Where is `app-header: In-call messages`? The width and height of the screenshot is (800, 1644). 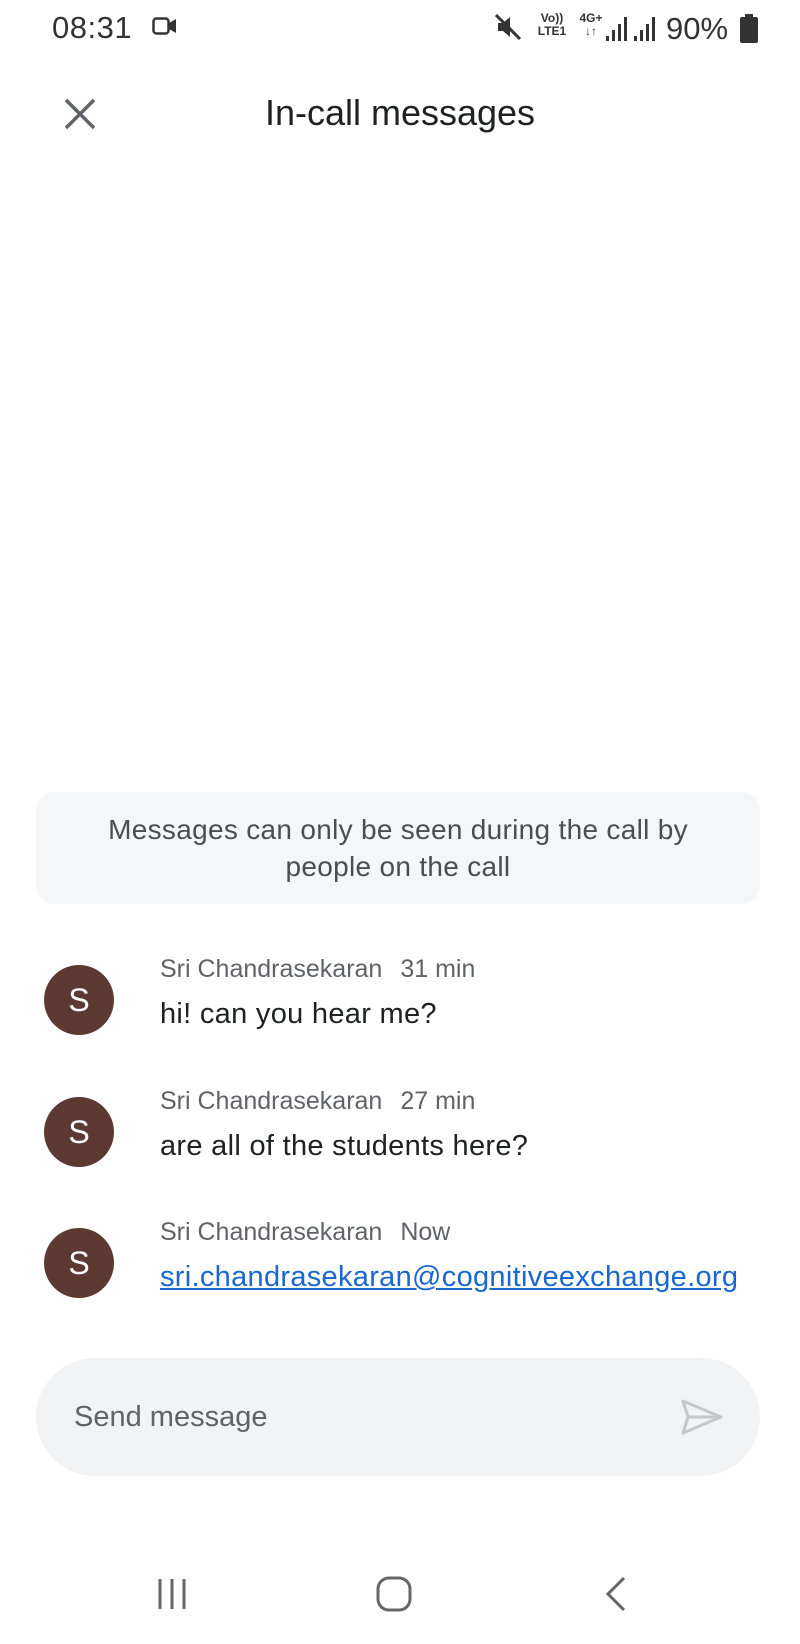 app-header: In-call messages is located at coordinates (400, 115).